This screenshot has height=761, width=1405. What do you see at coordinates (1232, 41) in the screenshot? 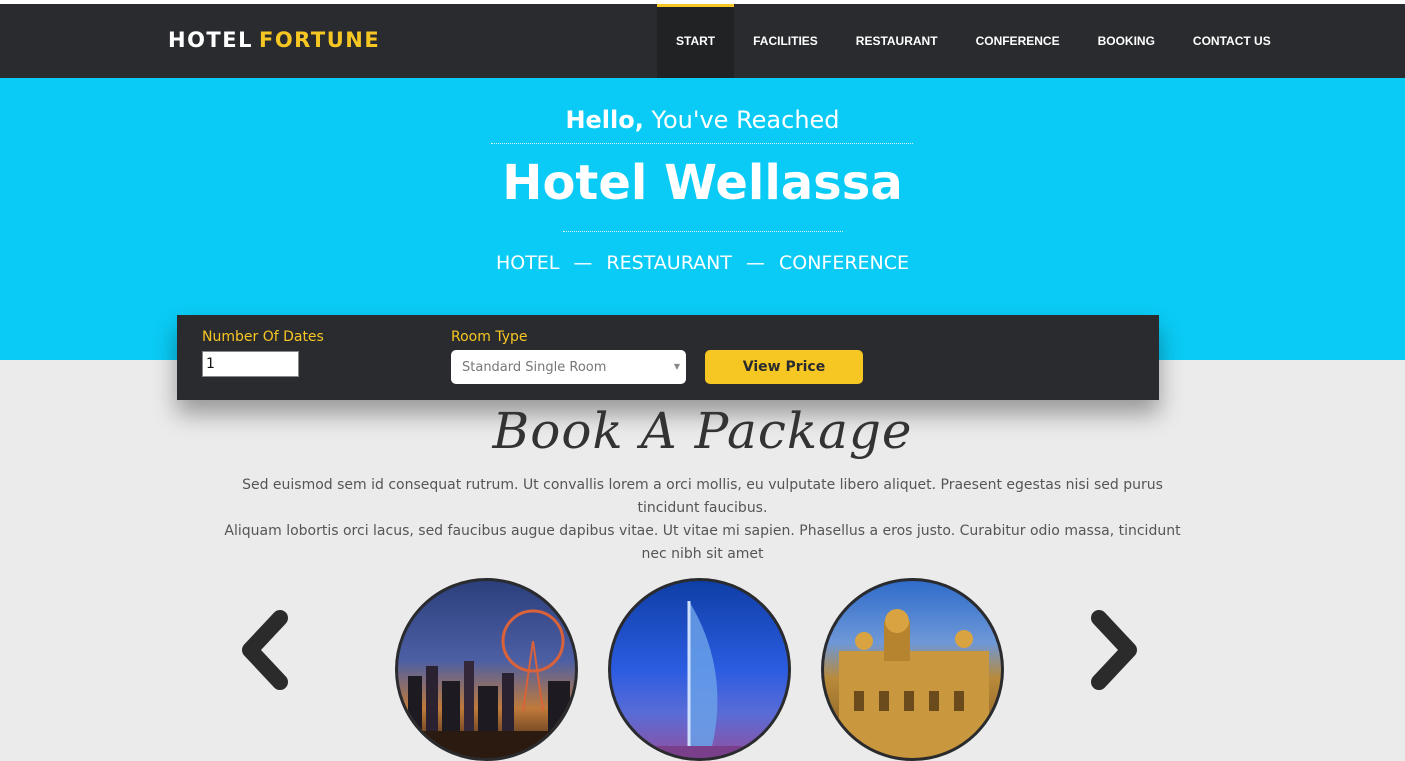
I see `nav-contact-us: CONTACT US` at bounding box center [1232, 41].